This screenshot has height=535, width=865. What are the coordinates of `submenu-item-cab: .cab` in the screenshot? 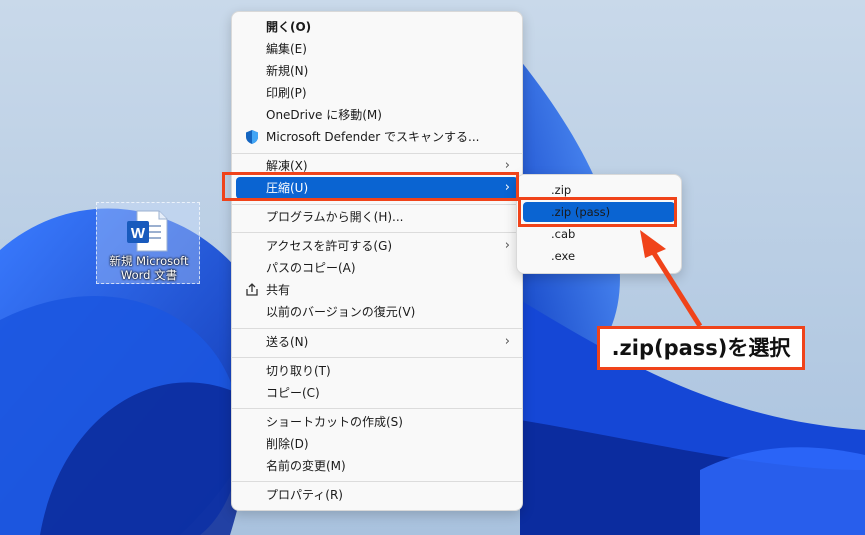 It's located at (599, 234).